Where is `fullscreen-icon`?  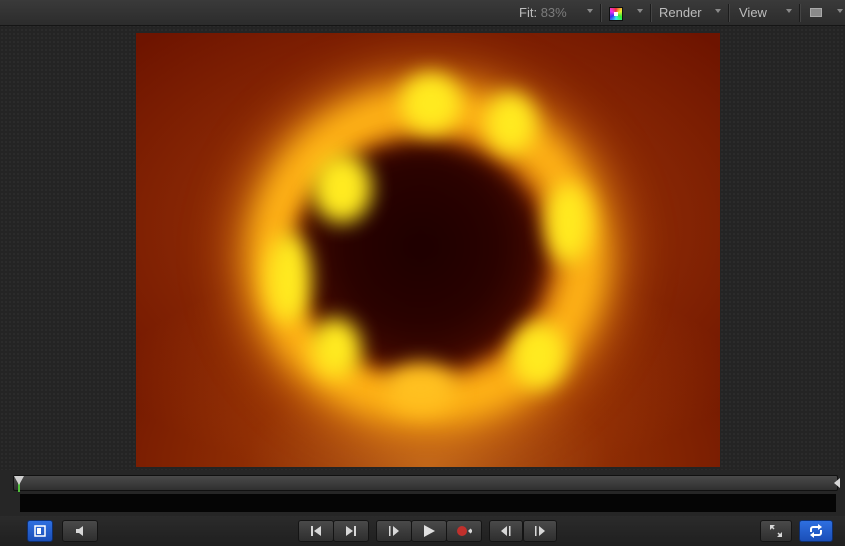 fullscreen-icon is located at coordinates (776, 531).